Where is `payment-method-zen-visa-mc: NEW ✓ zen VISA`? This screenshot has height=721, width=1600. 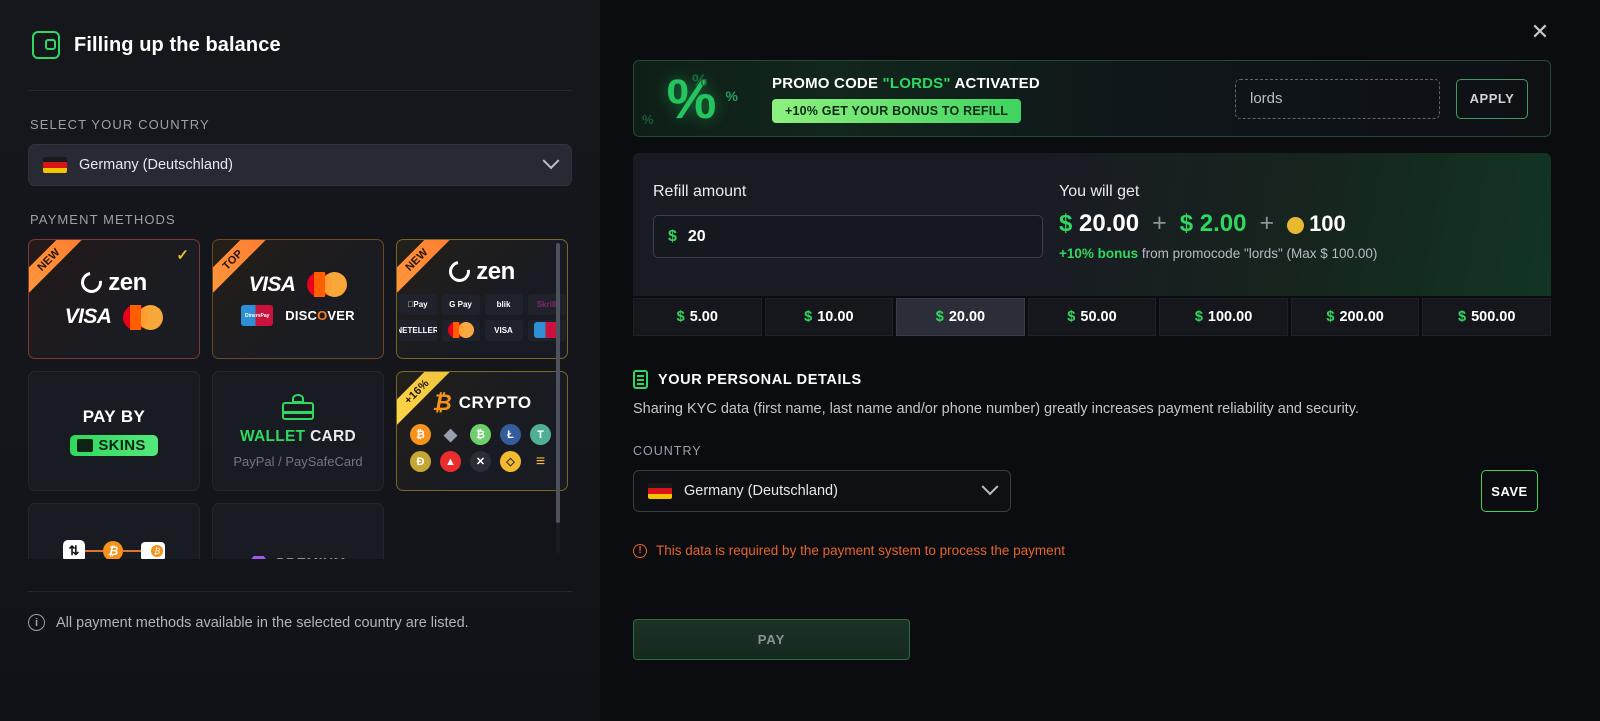 payment-method-zen-visa-mc: NEW ✓ zen VISA is located at coordinates (114, 299).